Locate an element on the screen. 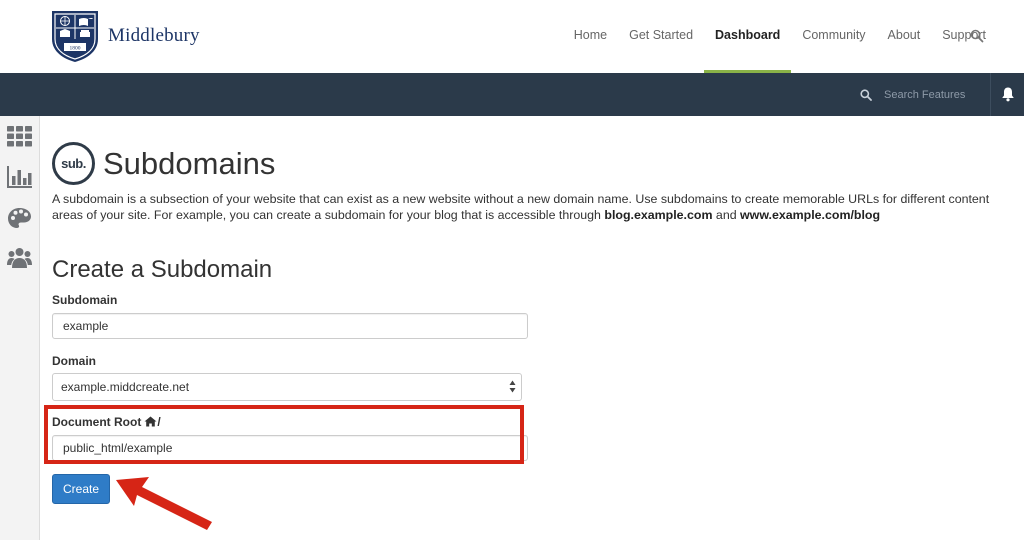 This screenshot has height=540, width=1024. palette-icon is located at coordinates (19, 218).